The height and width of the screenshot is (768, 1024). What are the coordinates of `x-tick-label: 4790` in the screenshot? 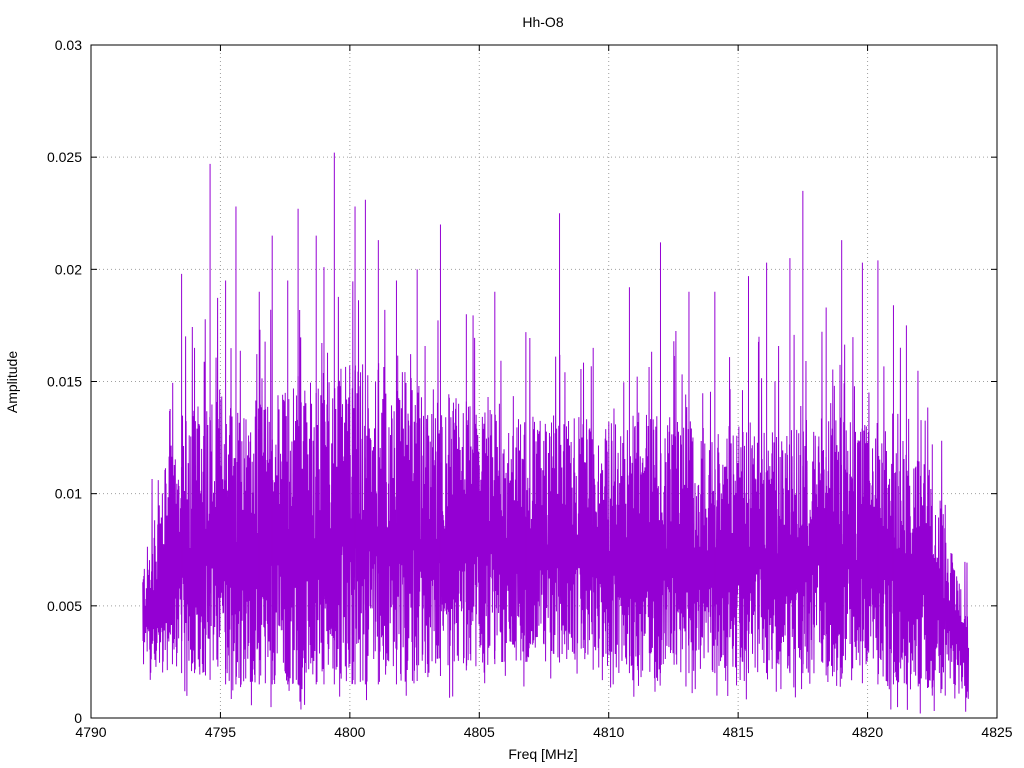 It's located at (90, 732).